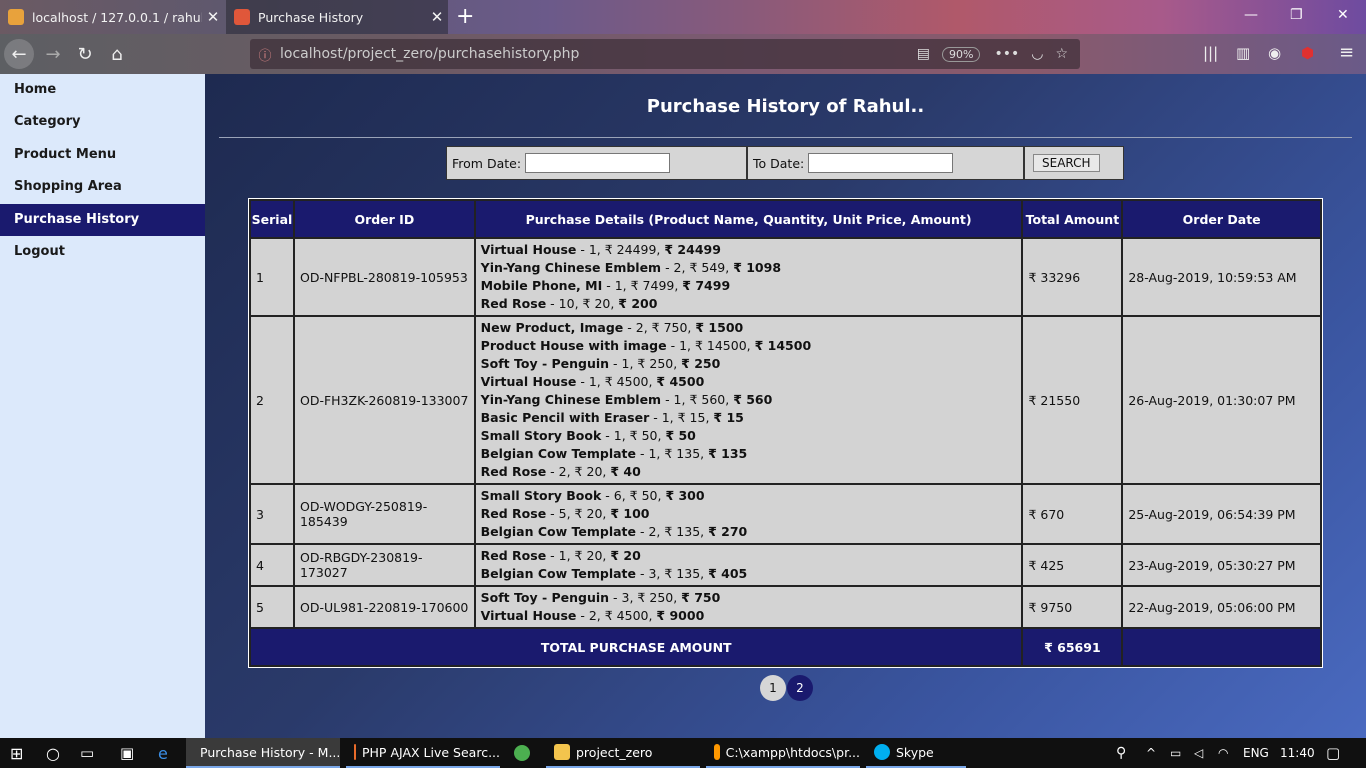  I want to click on cell-order-date: 22-Aug-2019, 05:06:00 PM, so click(1221, 607).